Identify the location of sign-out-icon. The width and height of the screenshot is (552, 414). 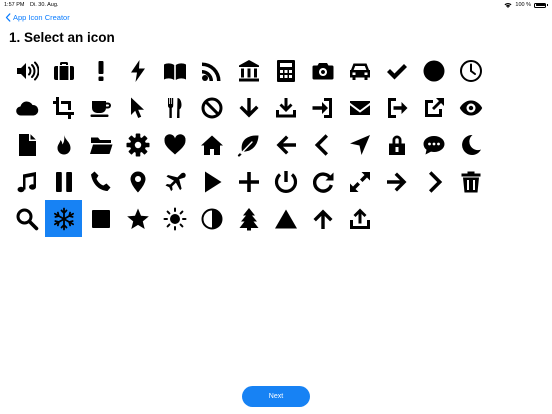
(397, 107).